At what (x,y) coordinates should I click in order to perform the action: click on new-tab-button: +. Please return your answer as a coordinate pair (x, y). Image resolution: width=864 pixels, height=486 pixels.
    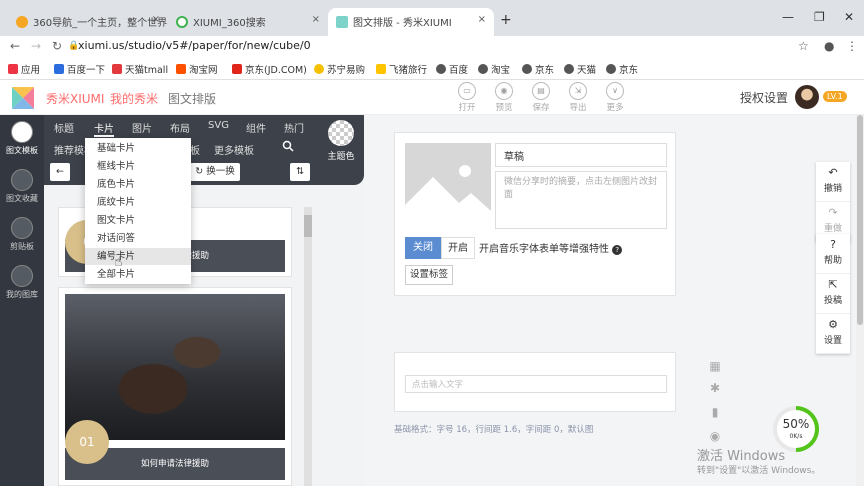
    Looking at the image, I should click on (506, 20).